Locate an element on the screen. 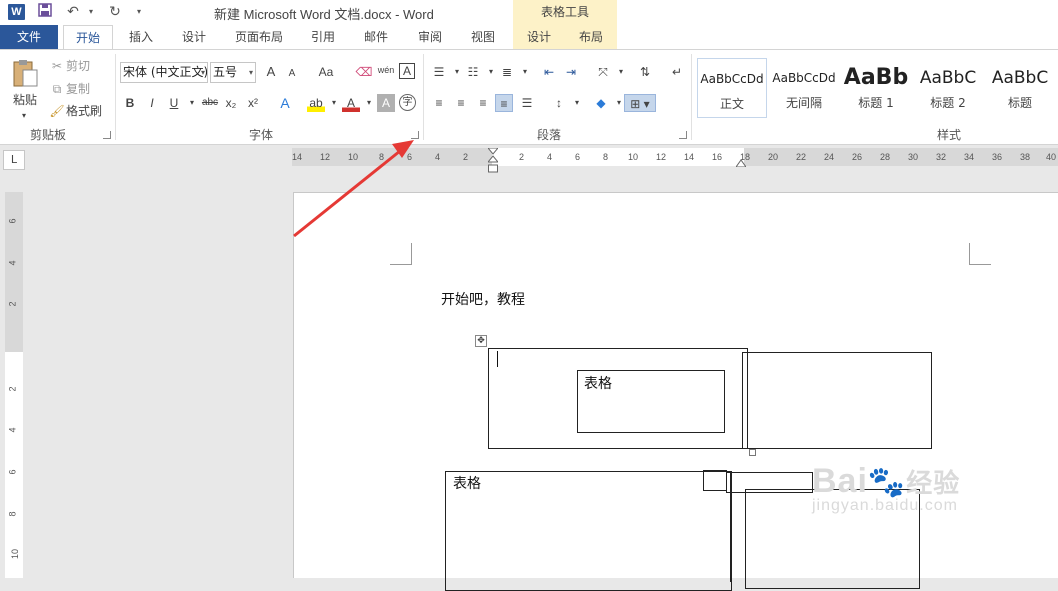  tab-insert: 插入 is located at coordinates (141, 37).